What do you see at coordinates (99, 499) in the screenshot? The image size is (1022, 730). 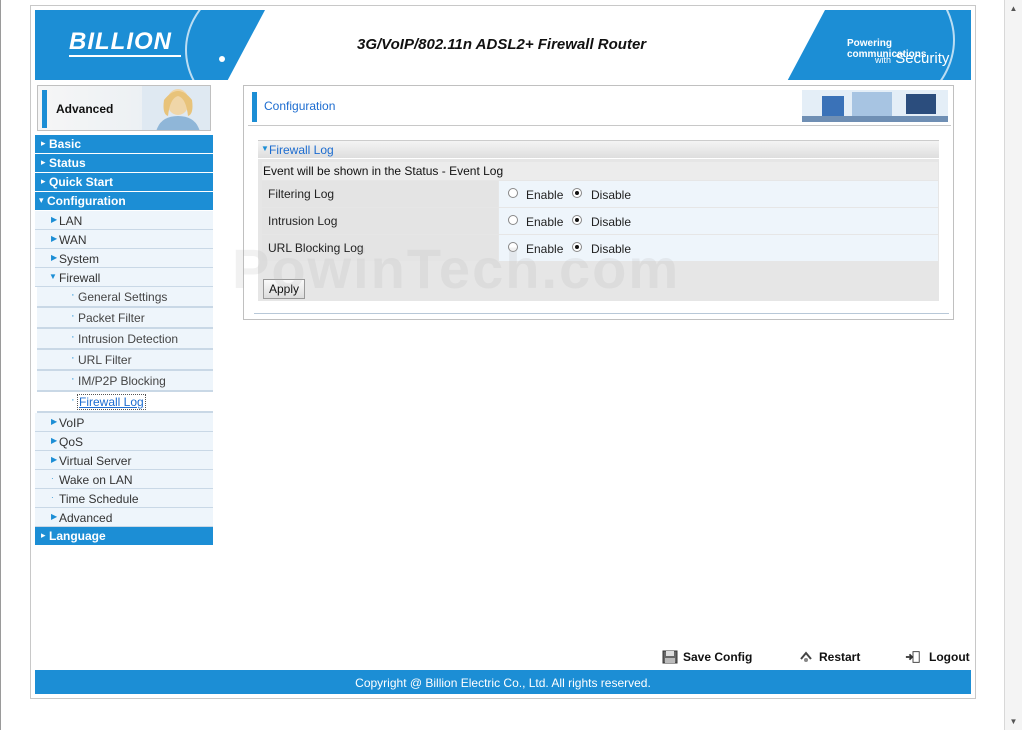 I see `menu-label: Time Schedule` at bounding box center [99, 499].